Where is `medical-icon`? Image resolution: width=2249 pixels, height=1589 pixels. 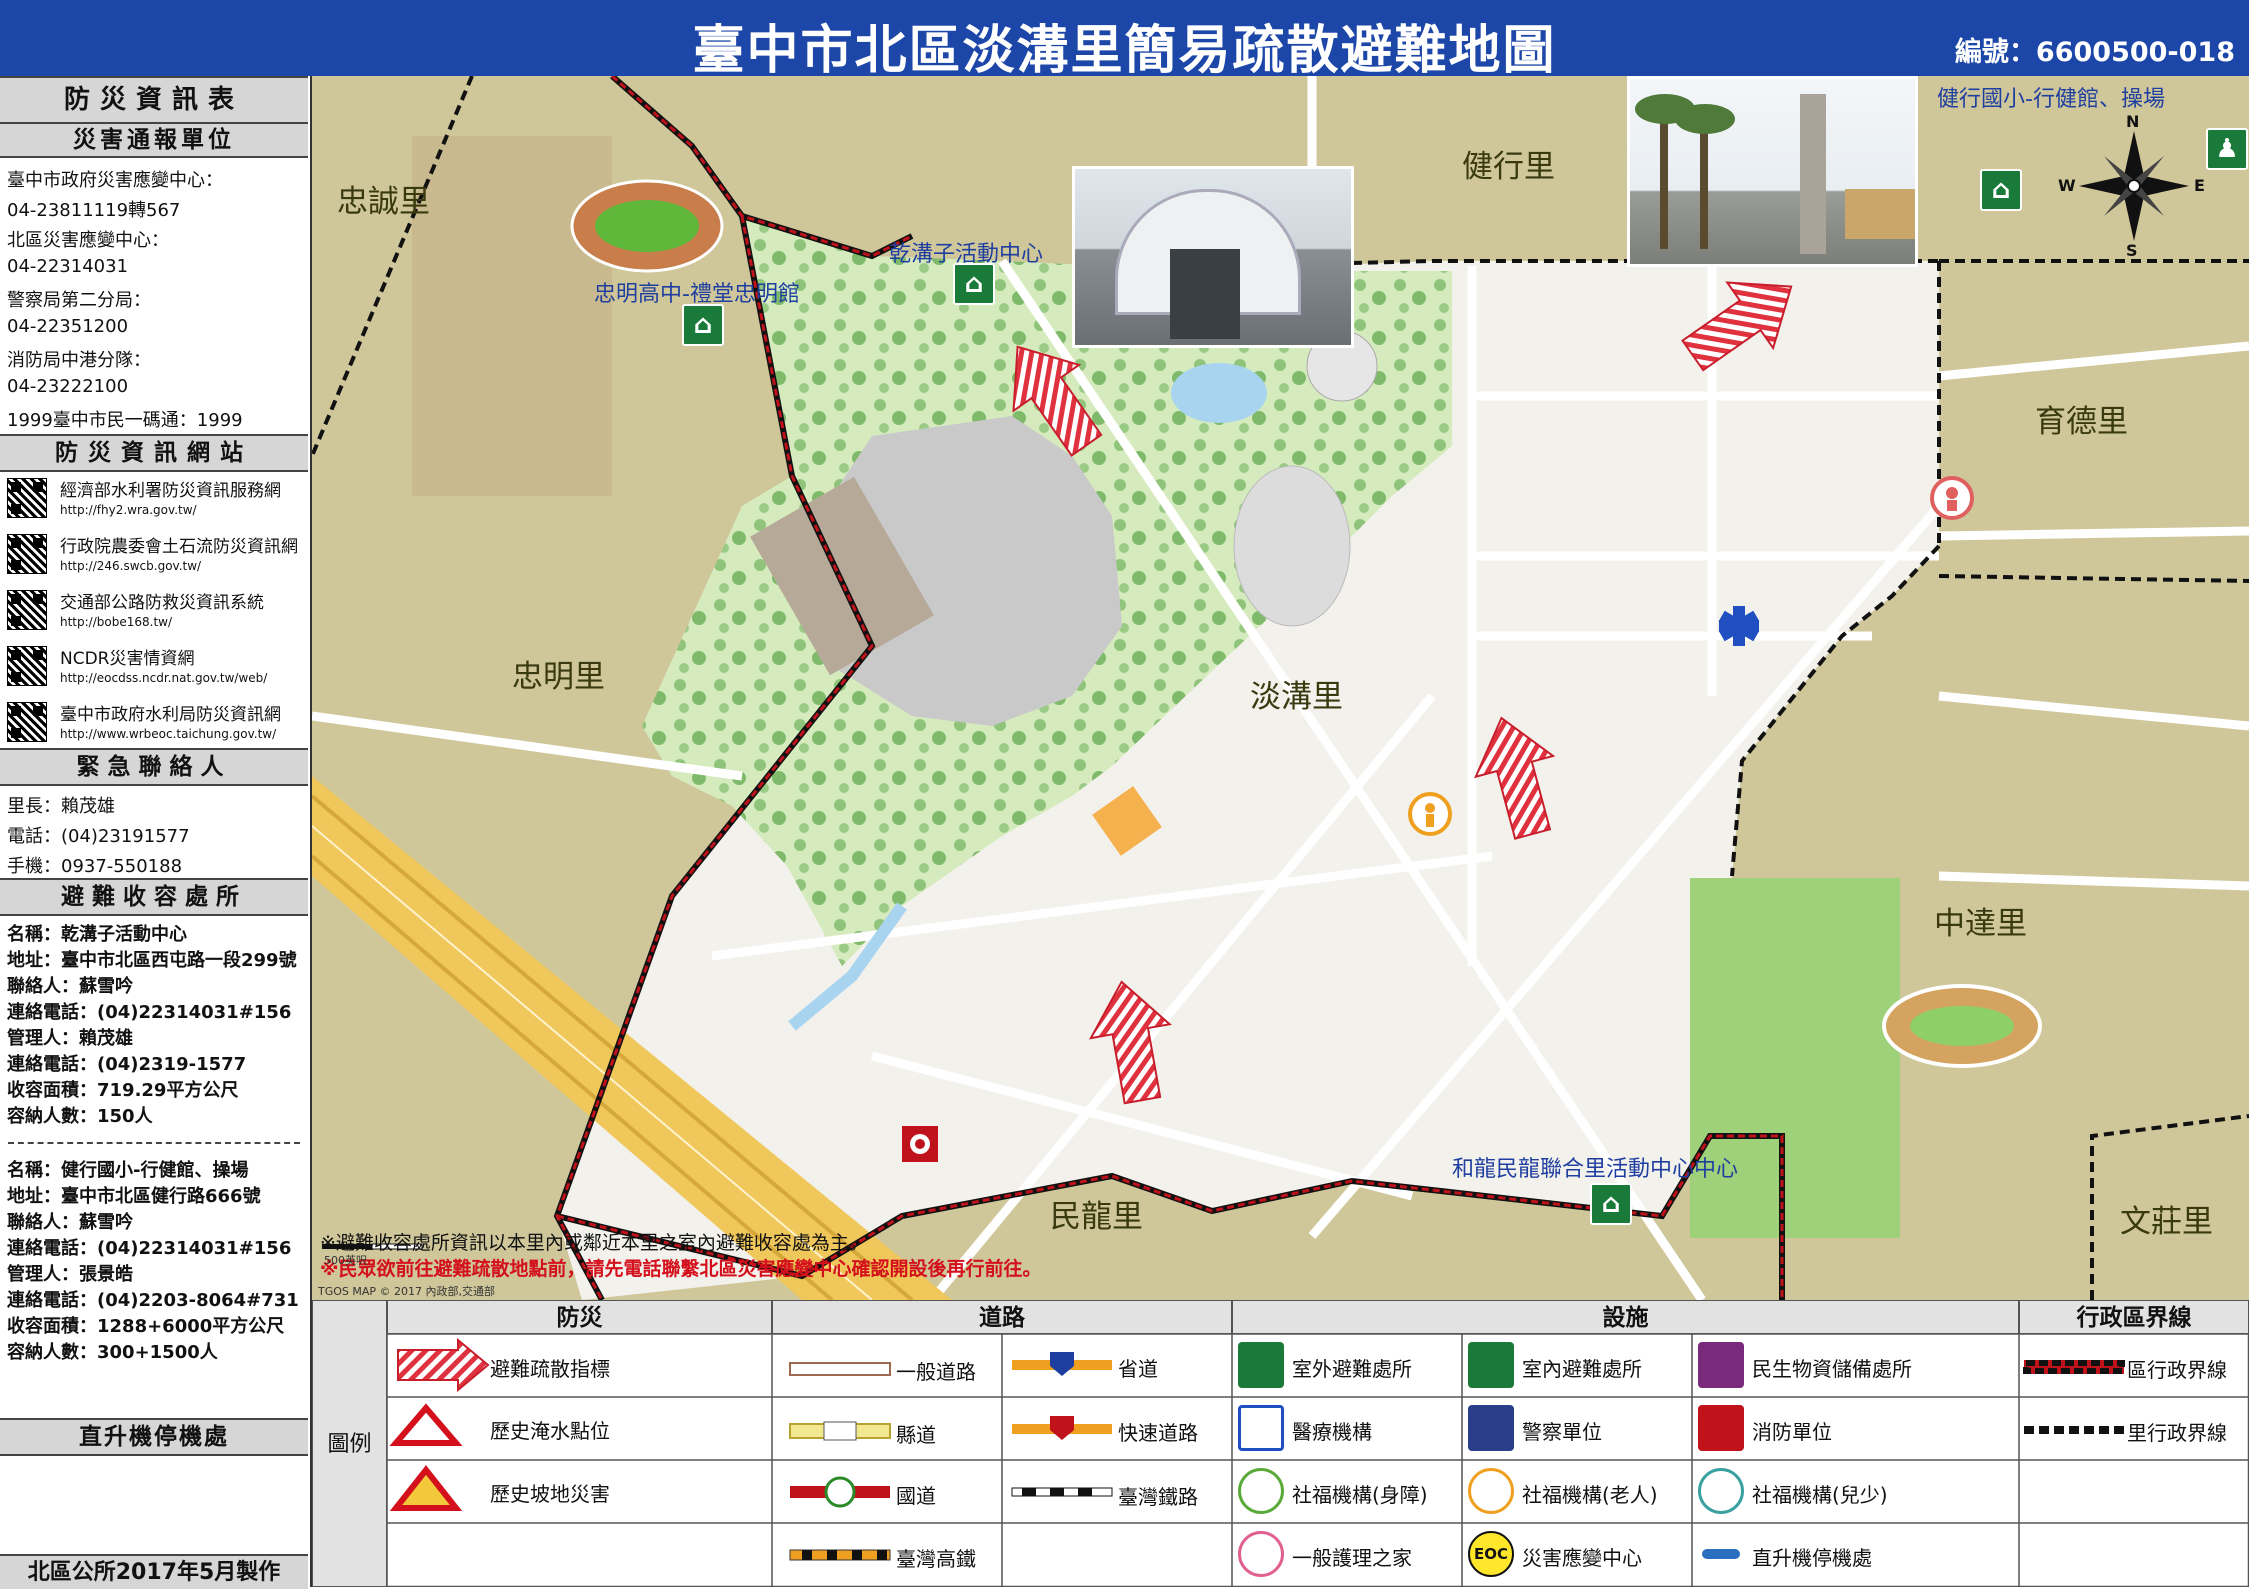 medical-icon is located at coordinates (1739, 626).